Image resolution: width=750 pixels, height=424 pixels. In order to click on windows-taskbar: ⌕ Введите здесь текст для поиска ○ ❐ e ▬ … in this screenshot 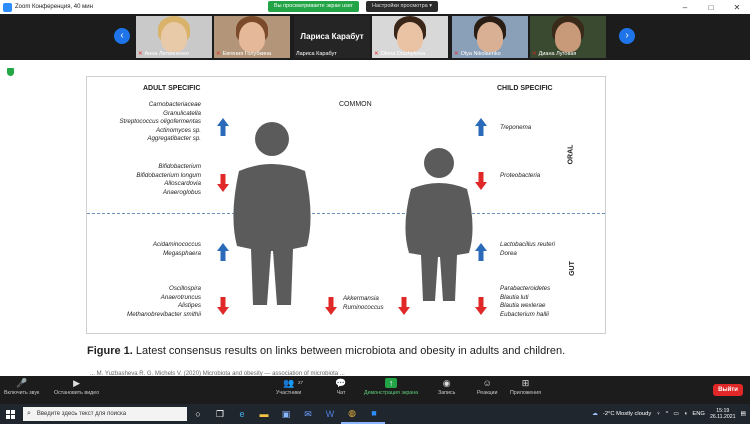, I will do `click(375, 414)`.